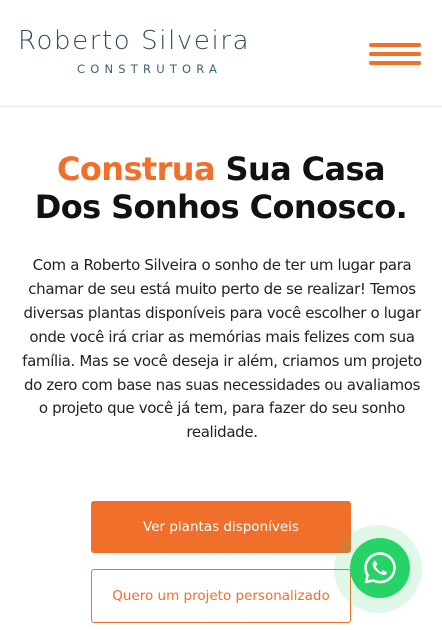 This screenshot has width=442, height=630. Describe the element at coordinates (136, 169) in the screenshot. I see `hero-title-accent: Construa` at that location.